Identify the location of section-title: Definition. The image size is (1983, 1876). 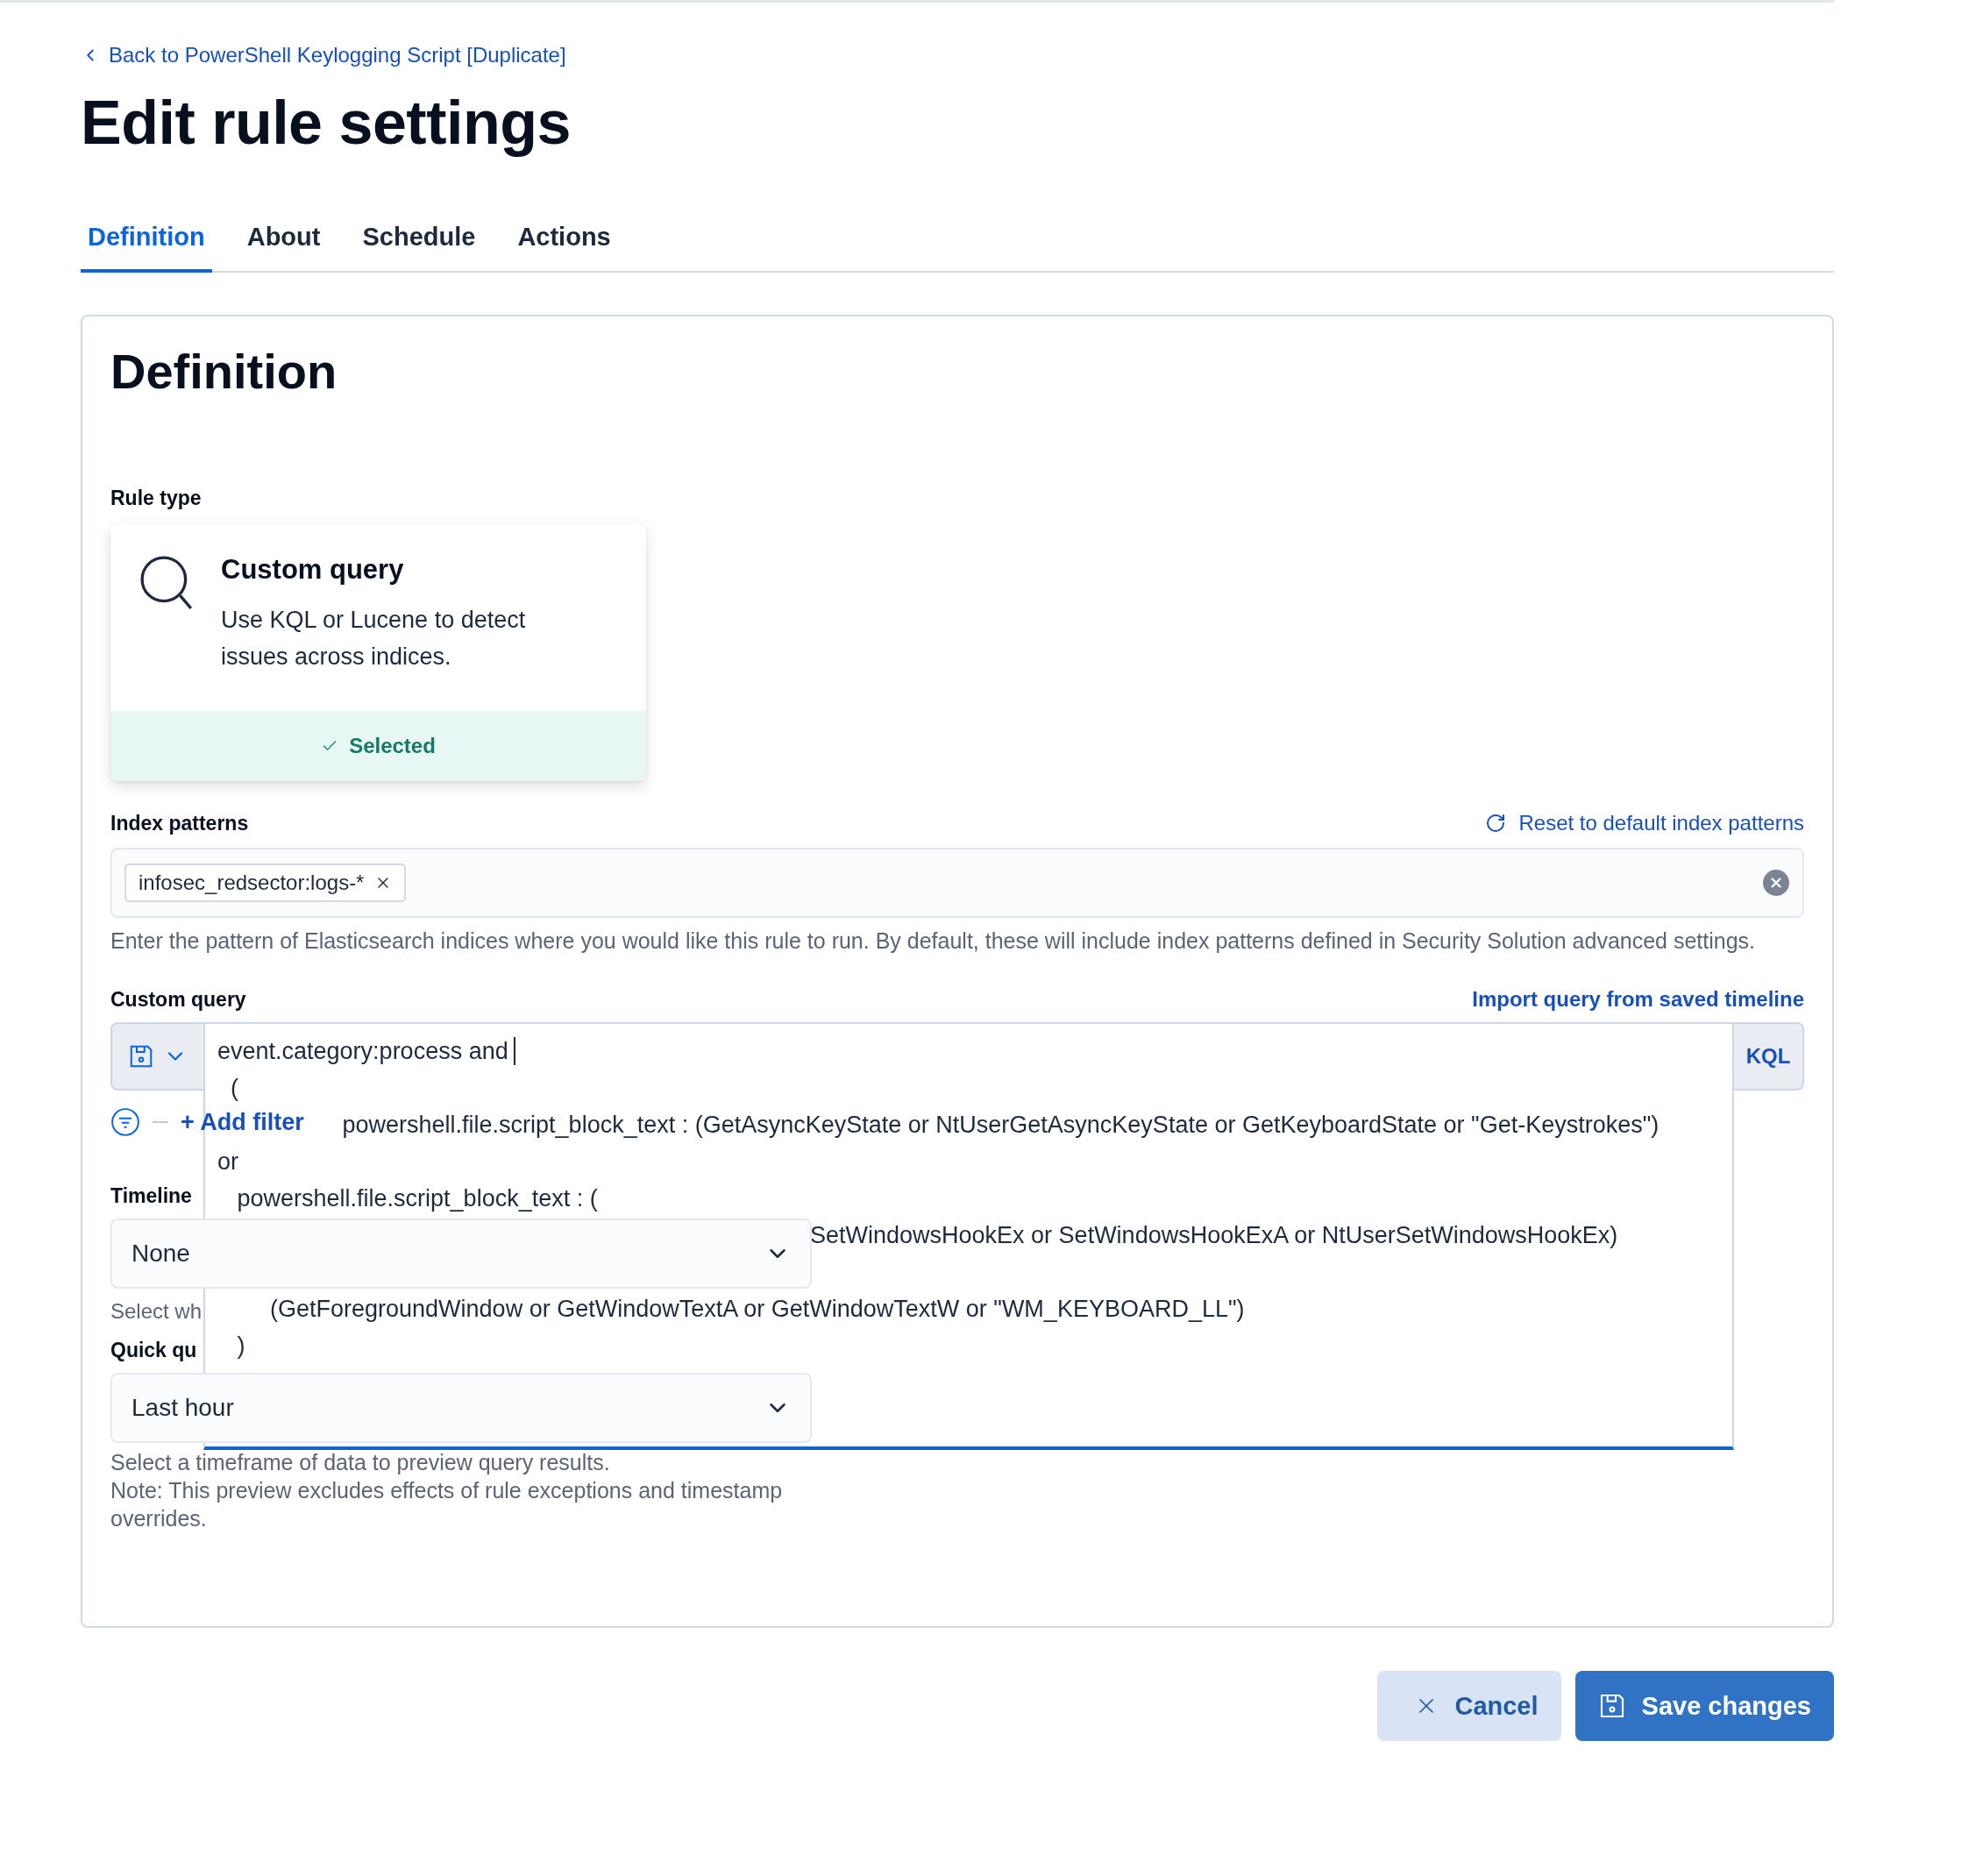
(224, 371).